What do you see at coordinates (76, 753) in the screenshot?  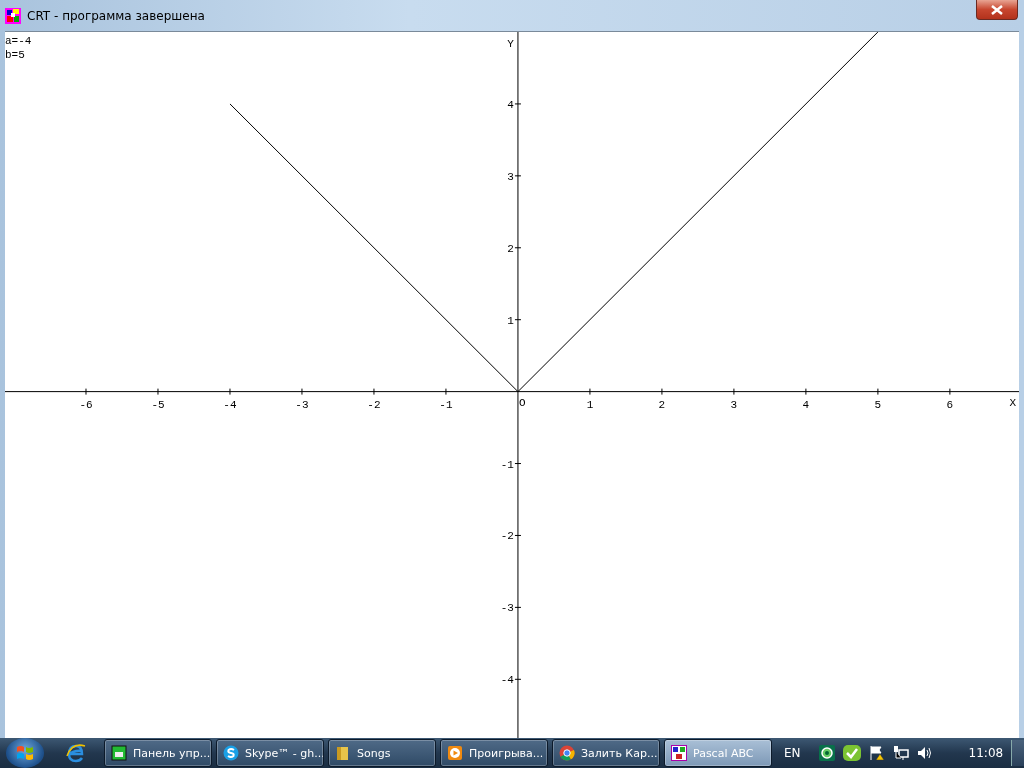 I see `browser-e-icon` at bounding box center [76, 753].